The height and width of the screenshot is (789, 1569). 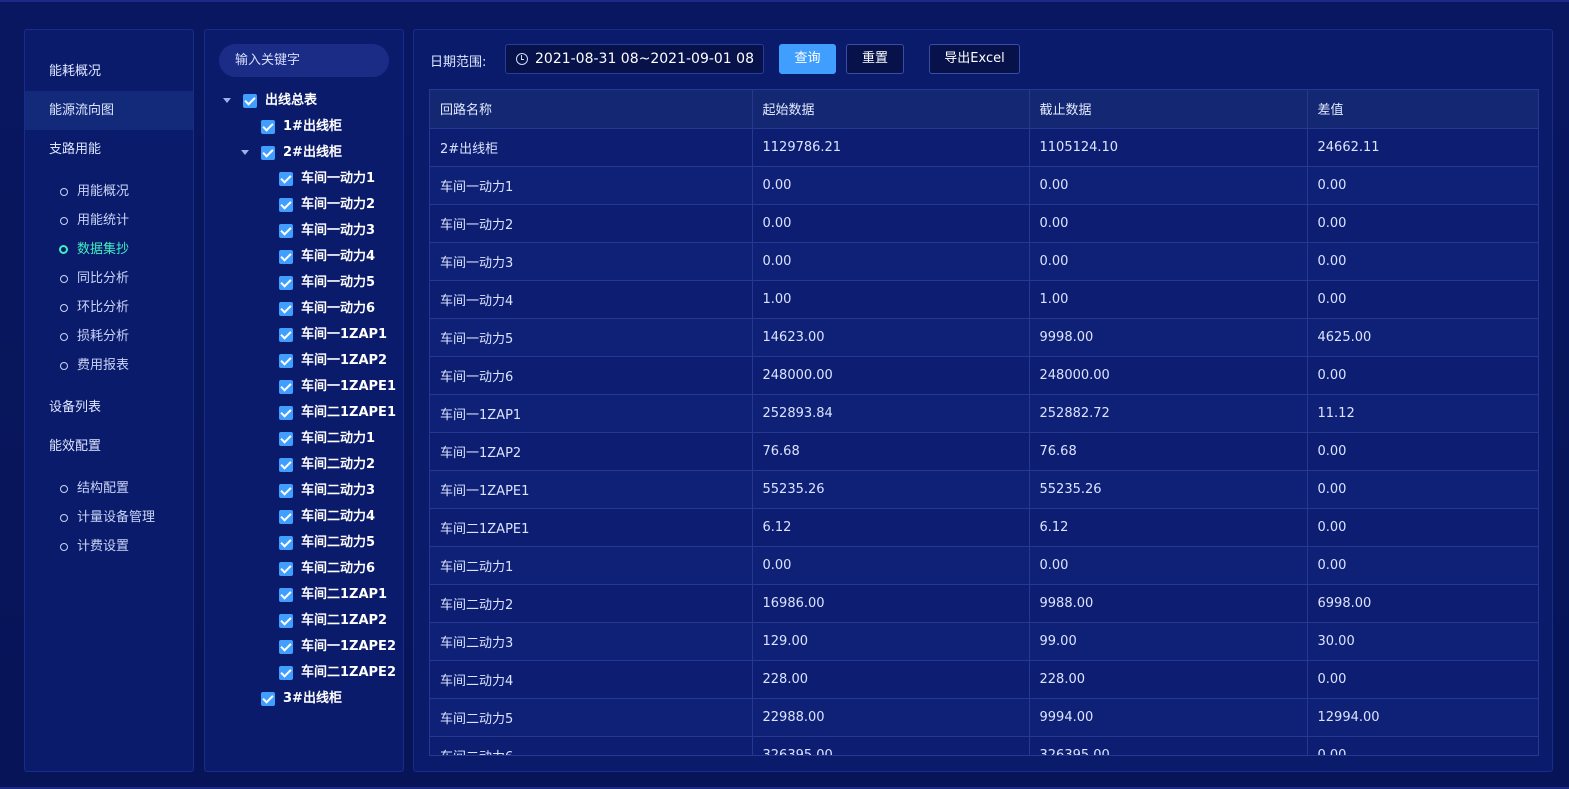 What do you see at coordinates (1168, 413) in the screenshot?
I see `table-cell: 252882.72` at bounding box center [1168, 413].